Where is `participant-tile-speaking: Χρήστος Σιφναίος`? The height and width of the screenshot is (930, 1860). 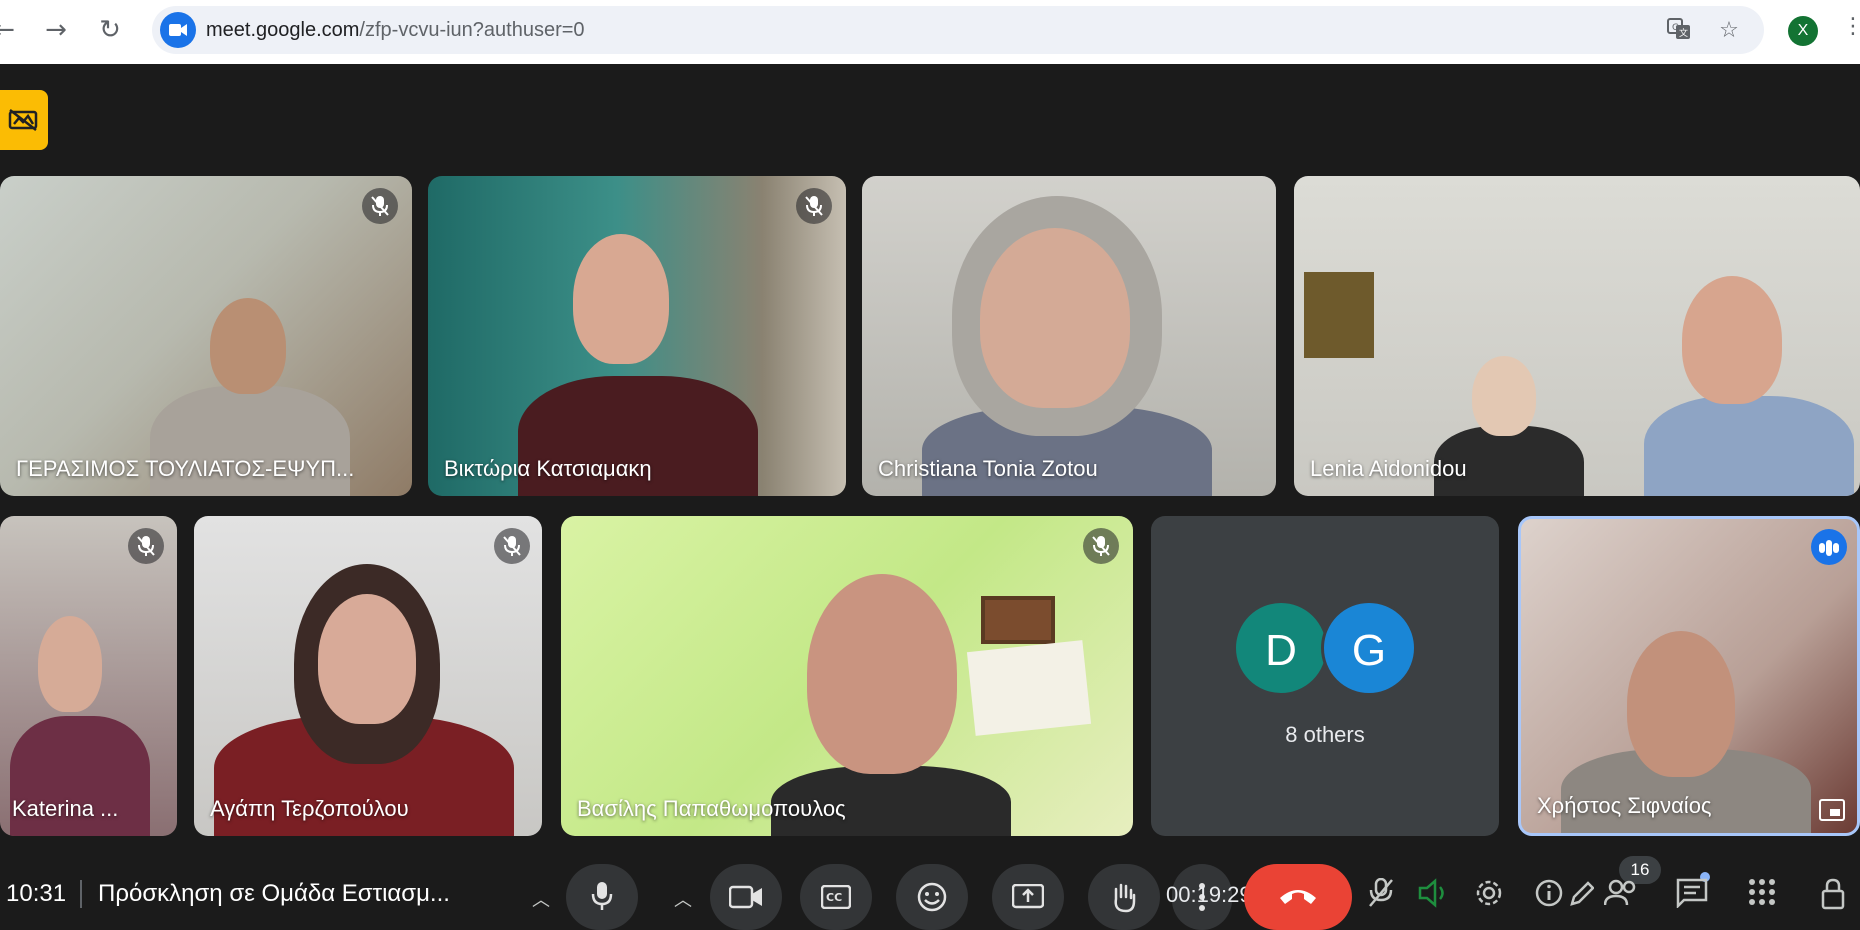 participant-tile-speaking: Χρήστος Σιφναίος is located at coordinates (1689, 676).